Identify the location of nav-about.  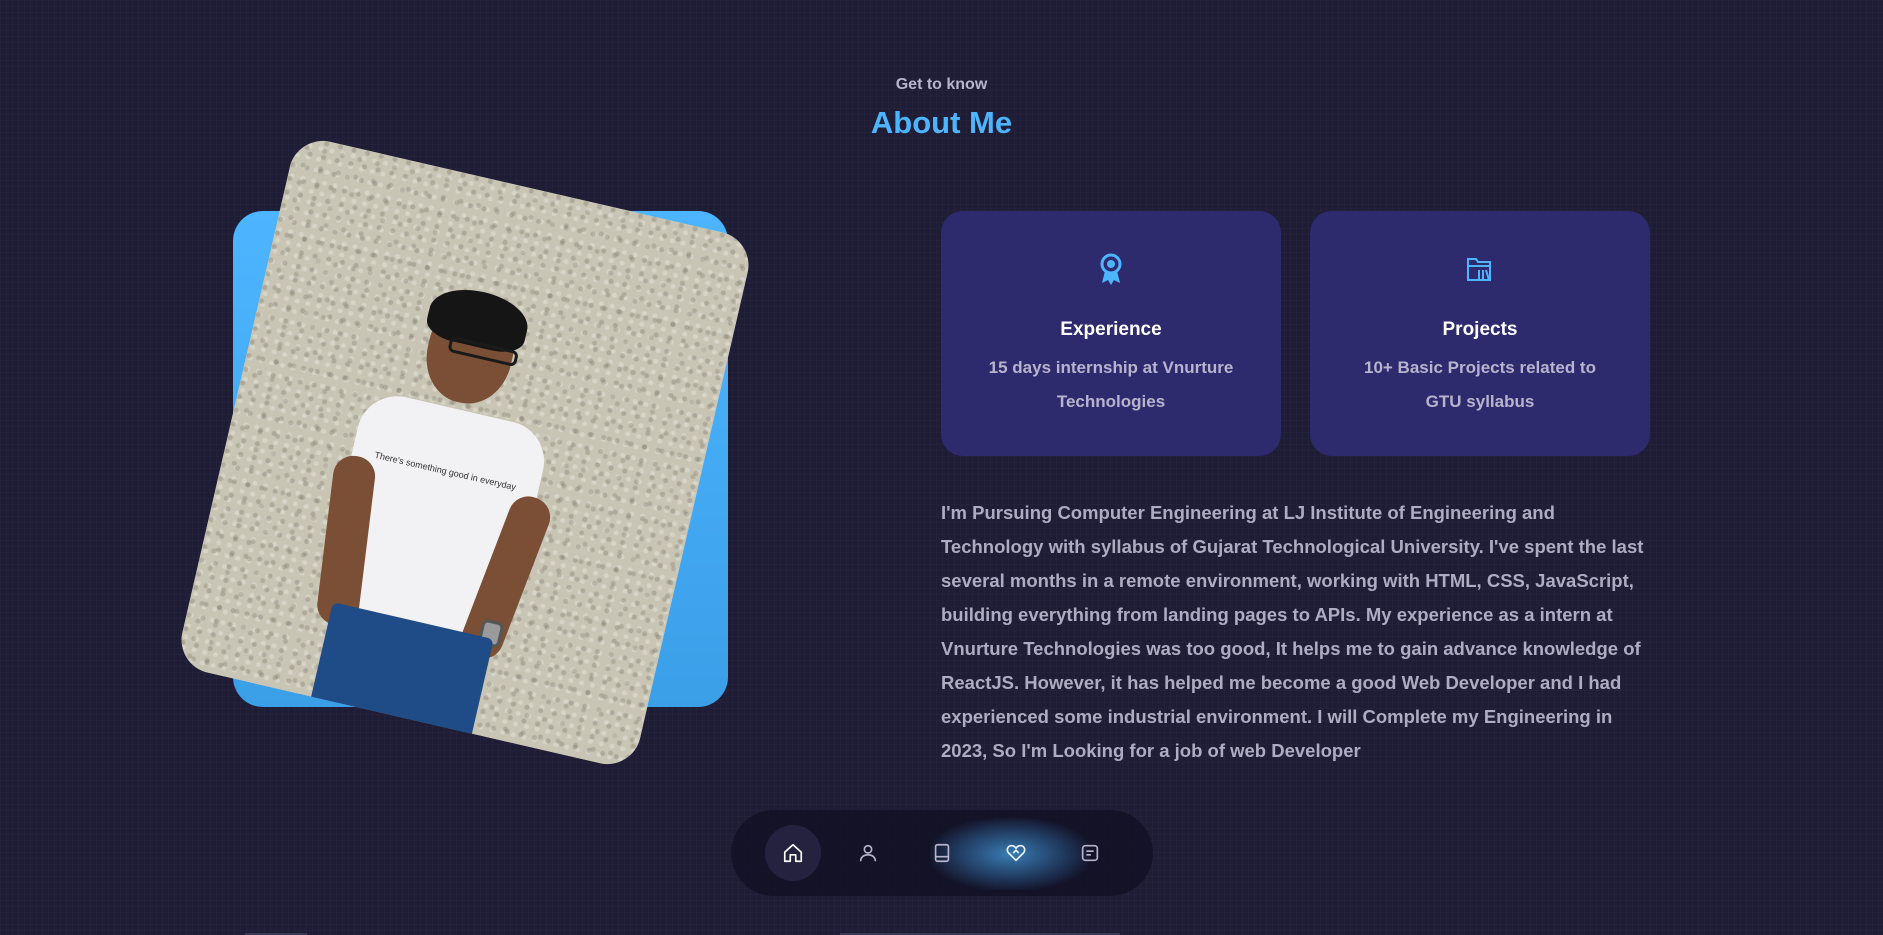
(868, 853).